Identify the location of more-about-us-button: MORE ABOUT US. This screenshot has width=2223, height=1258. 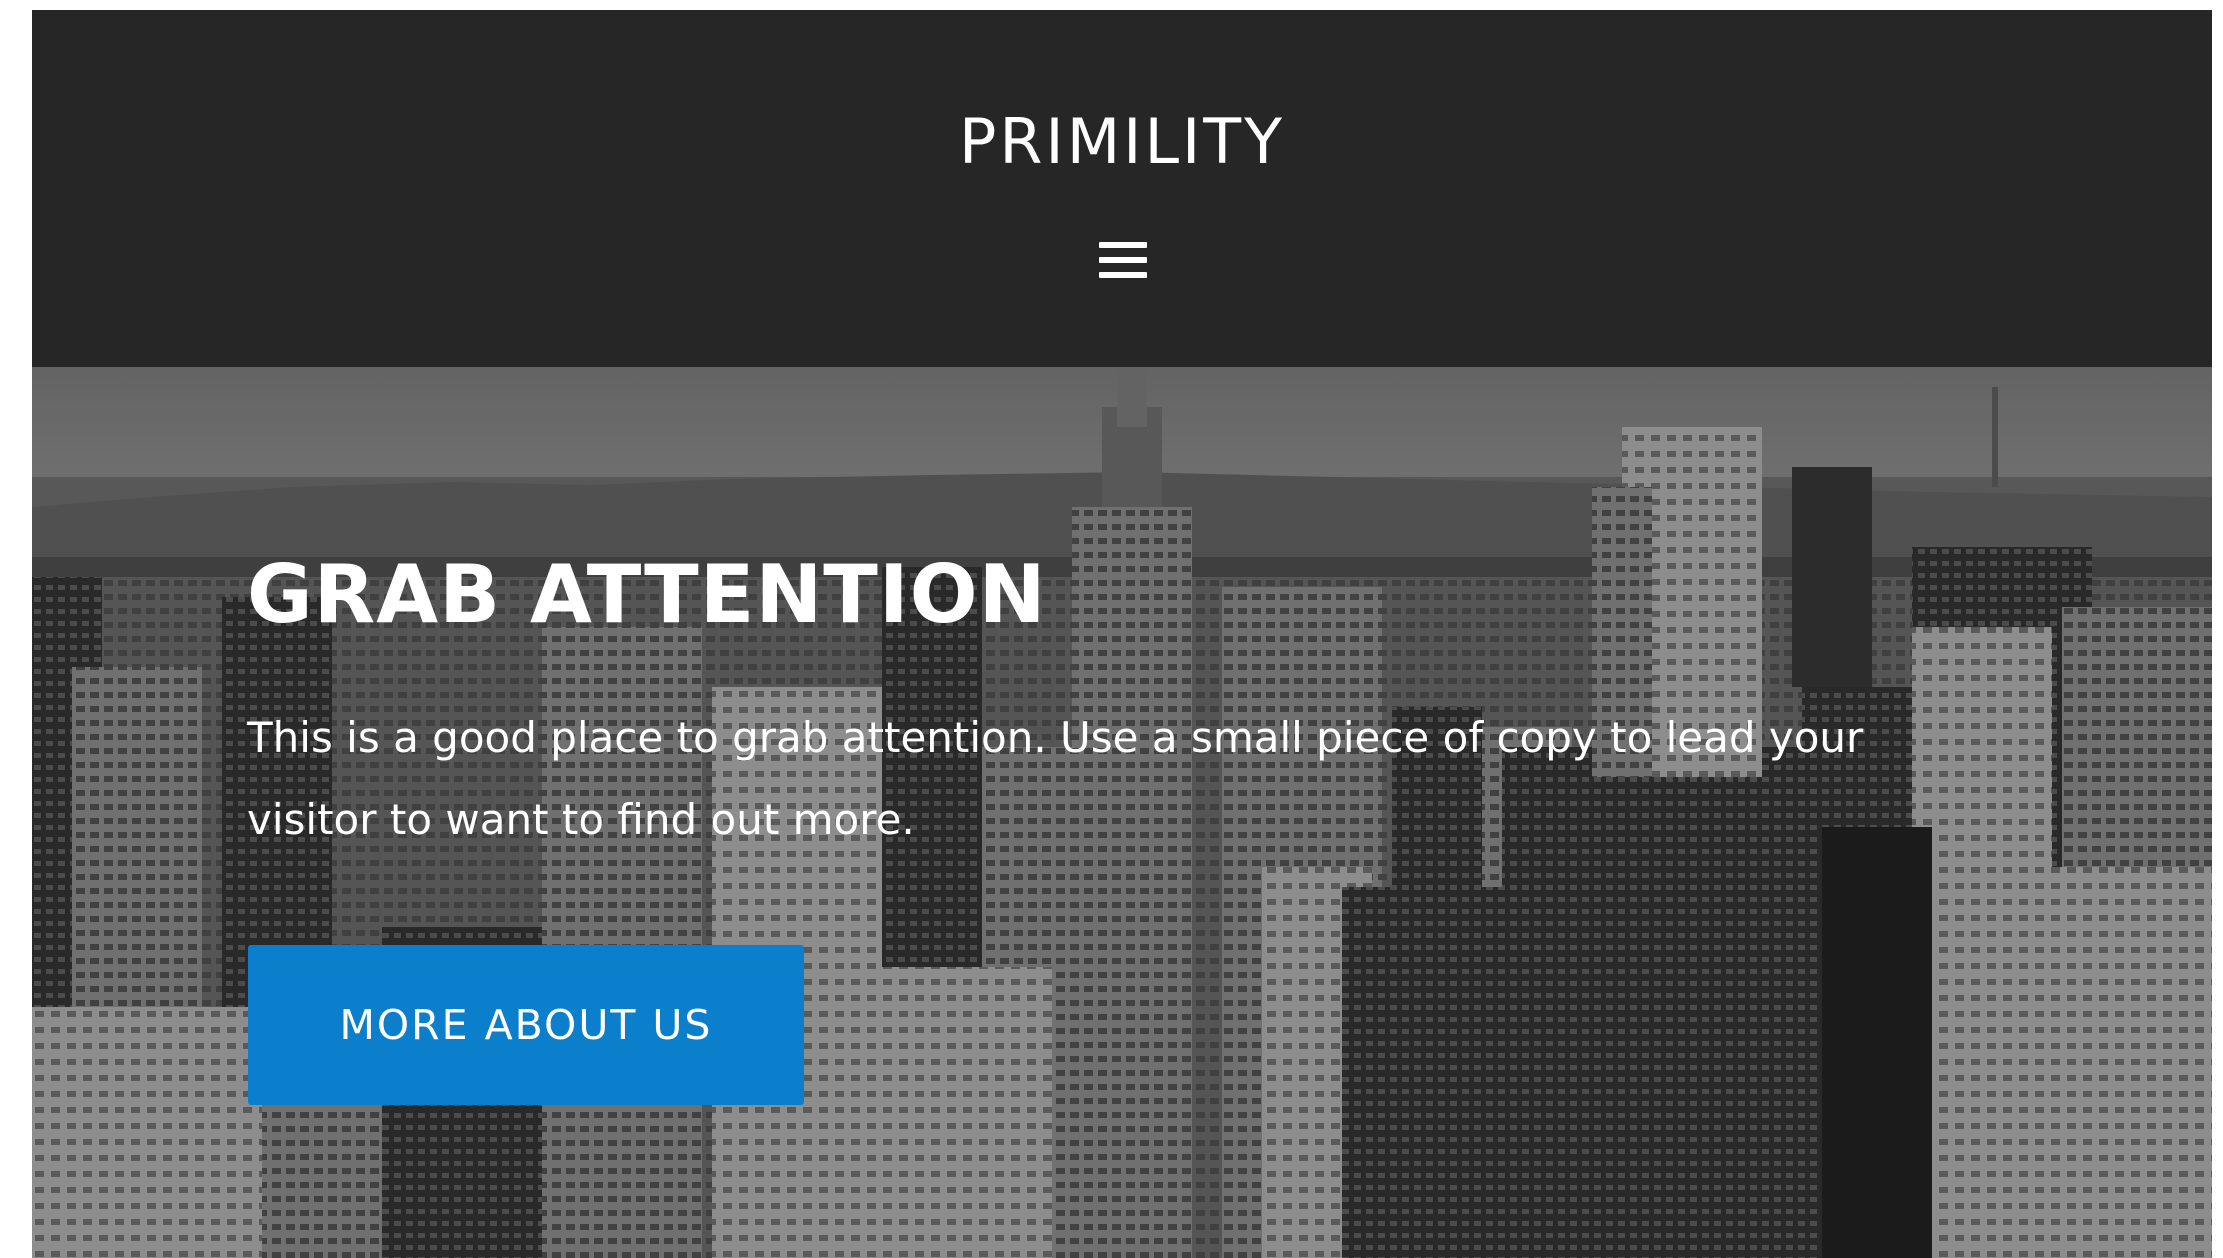
(526, 1025).